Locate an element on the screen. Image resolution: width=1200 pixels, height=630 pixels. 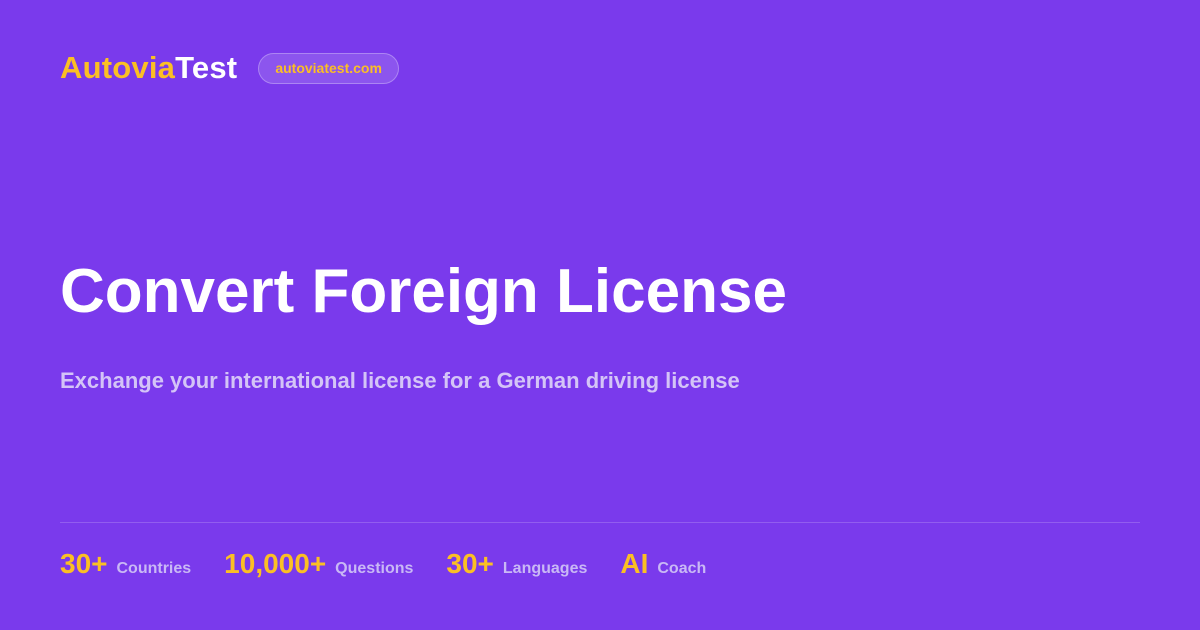
brand-logo: AutoviaTest is located at coordinates (148, 68).